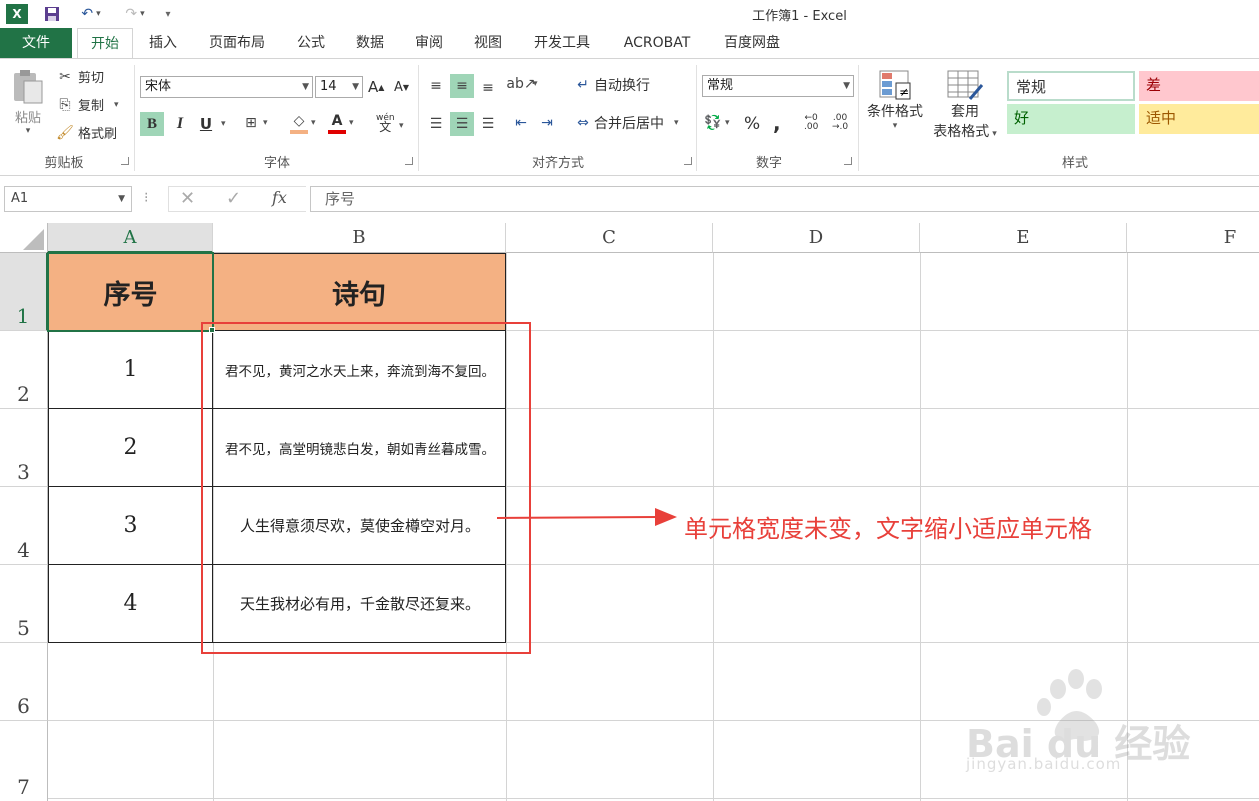  What do you see at coordinates (36, 43) in the screenshot?
I see `tab-file: 文件` at bounding box center [36, 43].